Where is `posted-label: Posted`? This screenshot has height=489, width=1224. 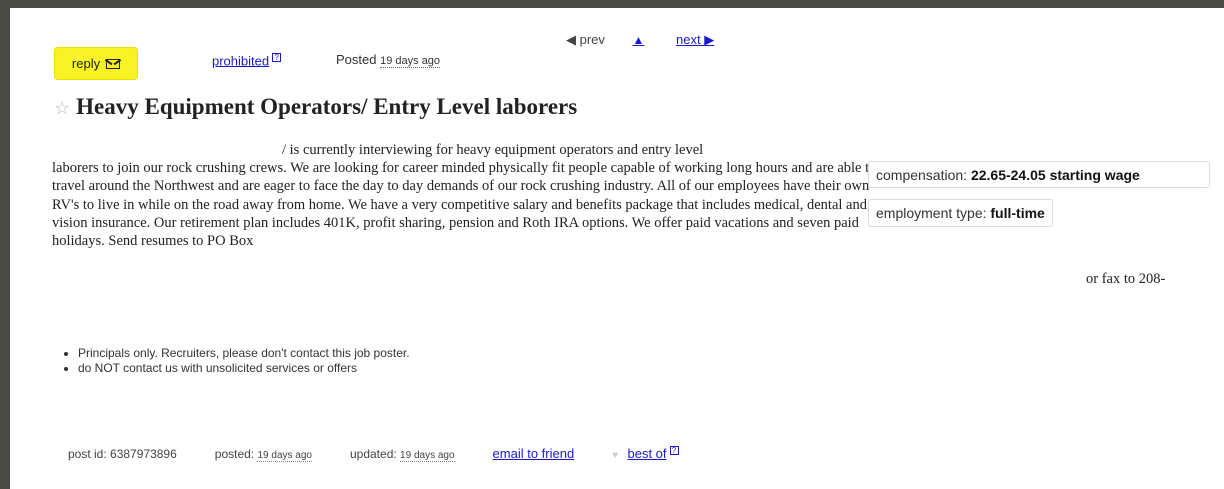 posted-label: Posted is located at coordinates (356, 59).